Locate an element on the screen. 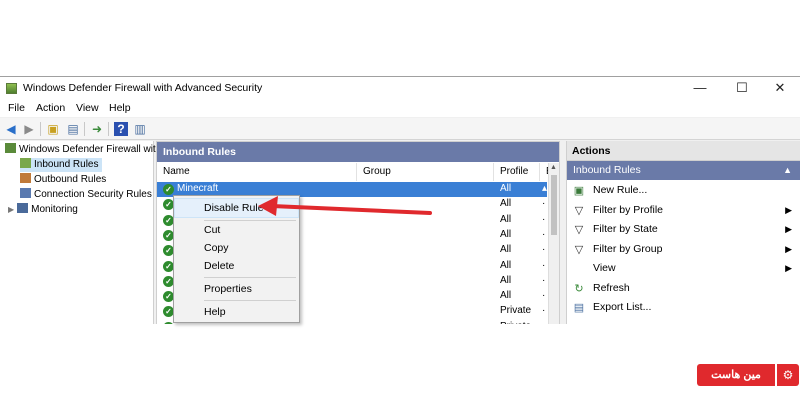 Image resolution: width=800 pixels, height=400 pixels. tree-item-label: Connection Security Rules is located at coordinates (93, 194).